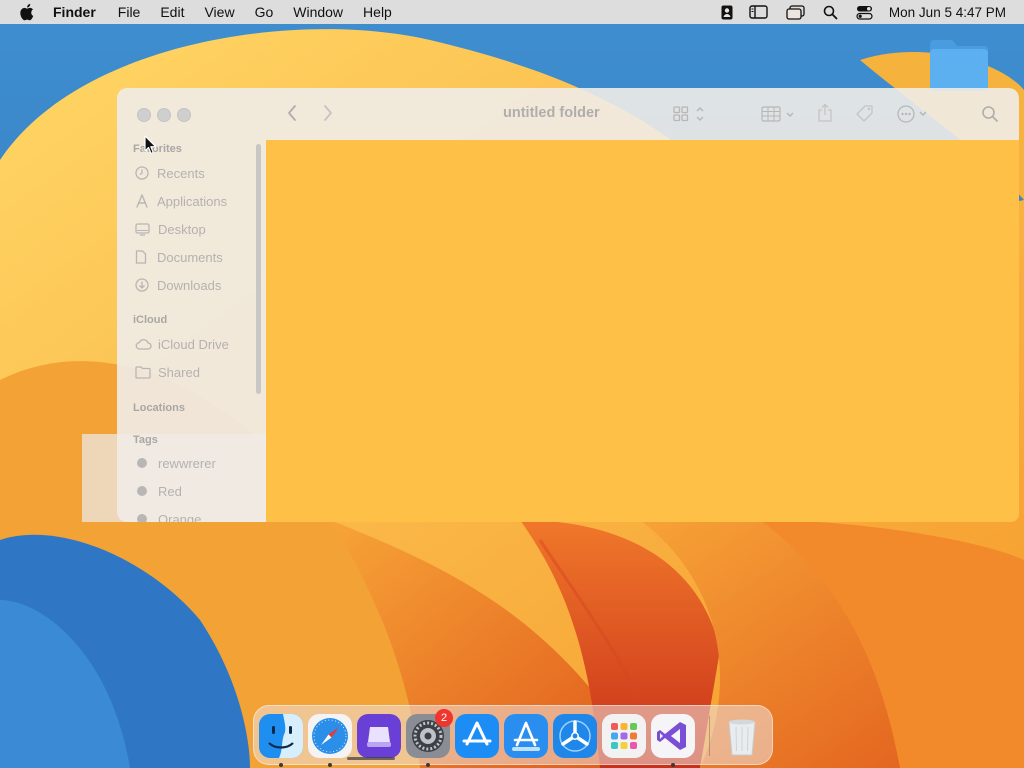  I want to click on sidebar-heading-tags: Tags, so click(145, 440).